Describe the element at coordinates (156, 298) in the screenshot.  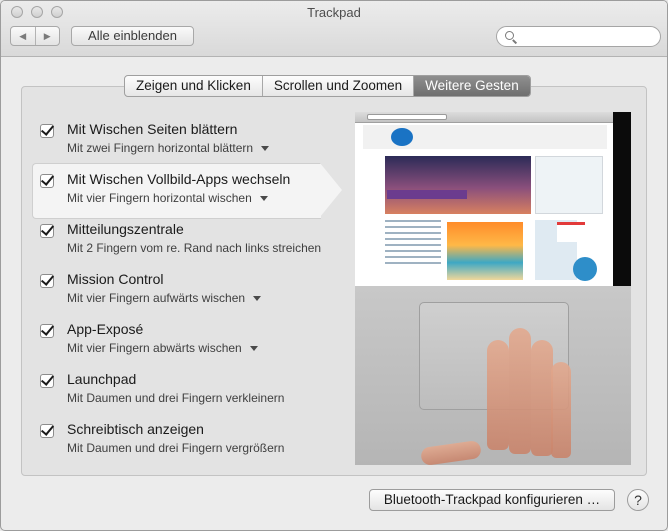
I see `gesture-subtitle: Mit vier Fingern aufwärts wischen` at that location.